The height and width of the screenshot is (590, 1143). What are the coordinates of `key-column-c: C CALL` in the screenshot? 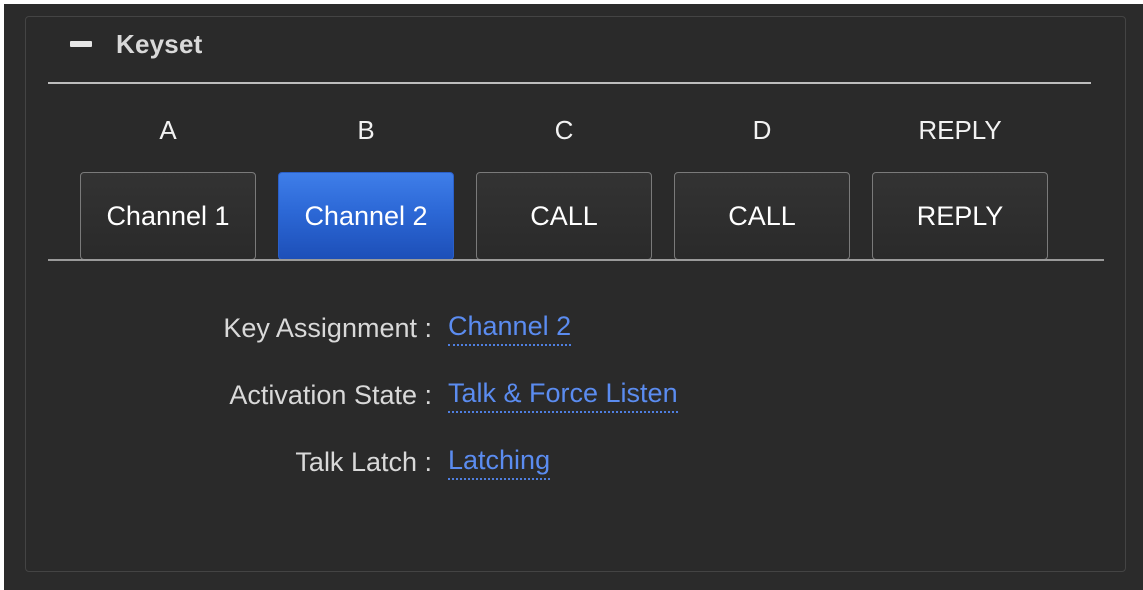 It's located at (564, 184).